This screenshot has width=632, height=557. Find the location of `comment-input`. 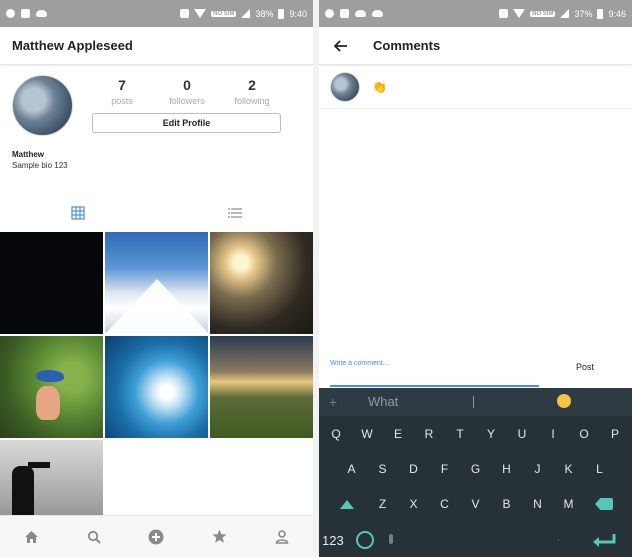

comment-input is located at coordinates (435, 363).